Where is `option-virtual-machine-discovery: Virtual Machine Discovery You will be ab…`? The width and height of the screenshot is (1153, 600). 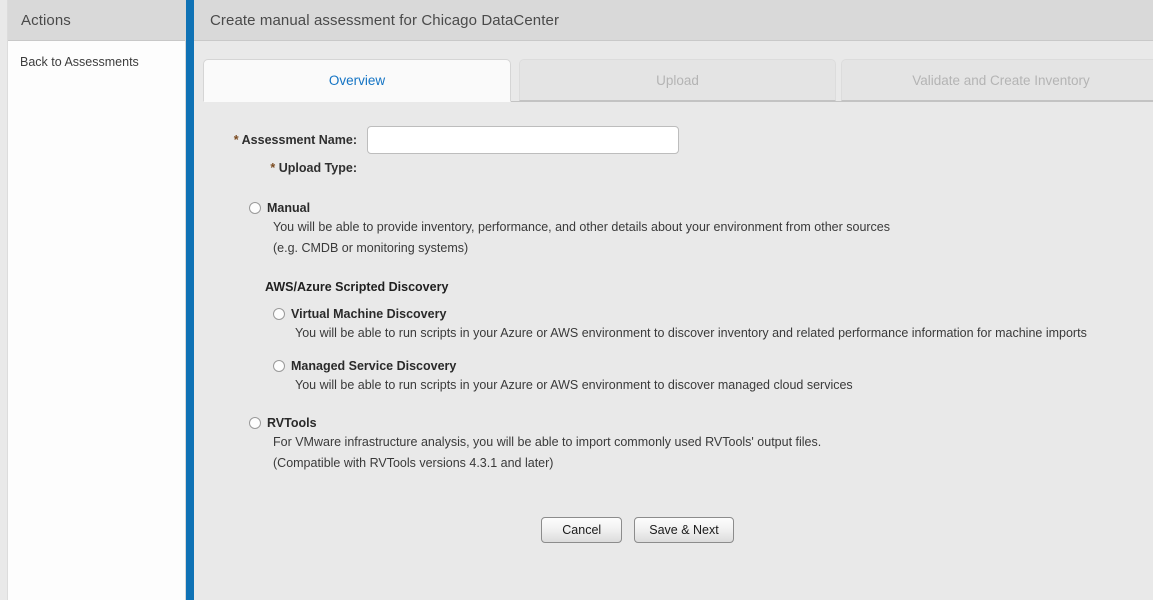
option-virtual-machine-discovery: Virtual Machine Discovery You will be ab… is located at coordinates (701, 324).